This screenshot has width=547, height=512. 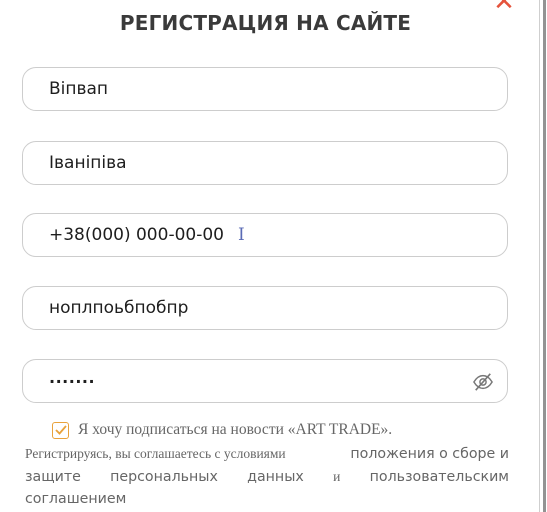 I want to click on newsletter-checkbox, so click(x=60, y=430).